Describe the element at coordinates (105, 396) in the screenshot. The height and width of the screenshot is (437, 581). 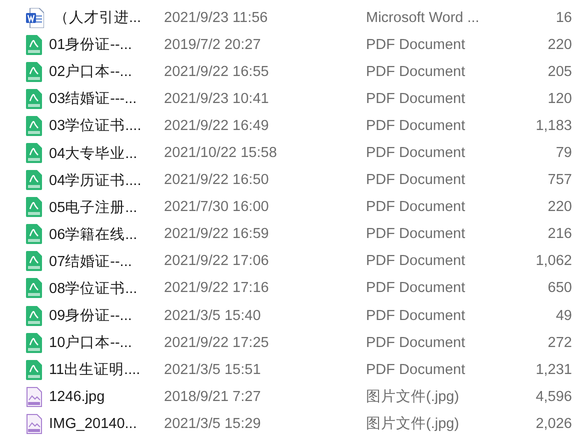
I see `file-name: 1246.jpg` at that location.